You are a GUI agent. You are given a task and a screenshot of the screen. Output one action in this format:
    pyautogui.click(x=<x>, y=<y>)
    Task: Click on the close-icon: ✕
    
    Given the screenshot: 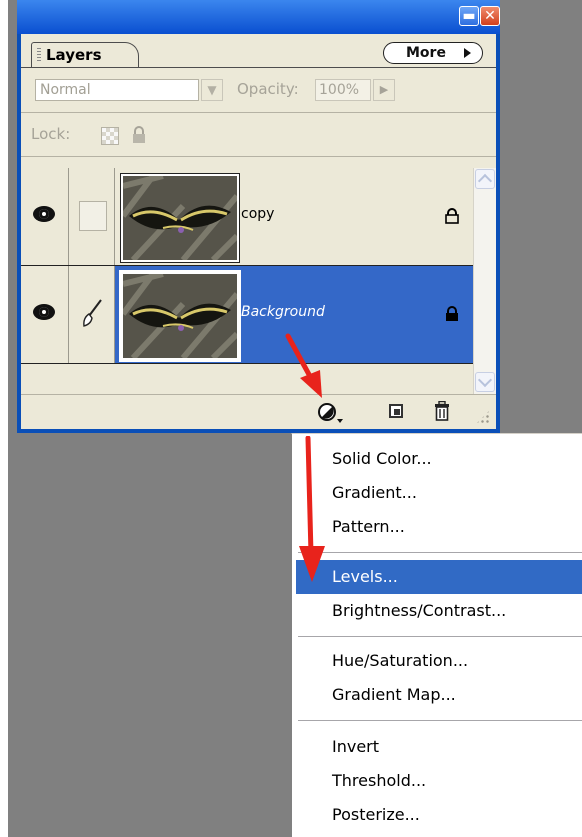 What is the action you would take?
    pyautogui.click(x=490, y=16)
    